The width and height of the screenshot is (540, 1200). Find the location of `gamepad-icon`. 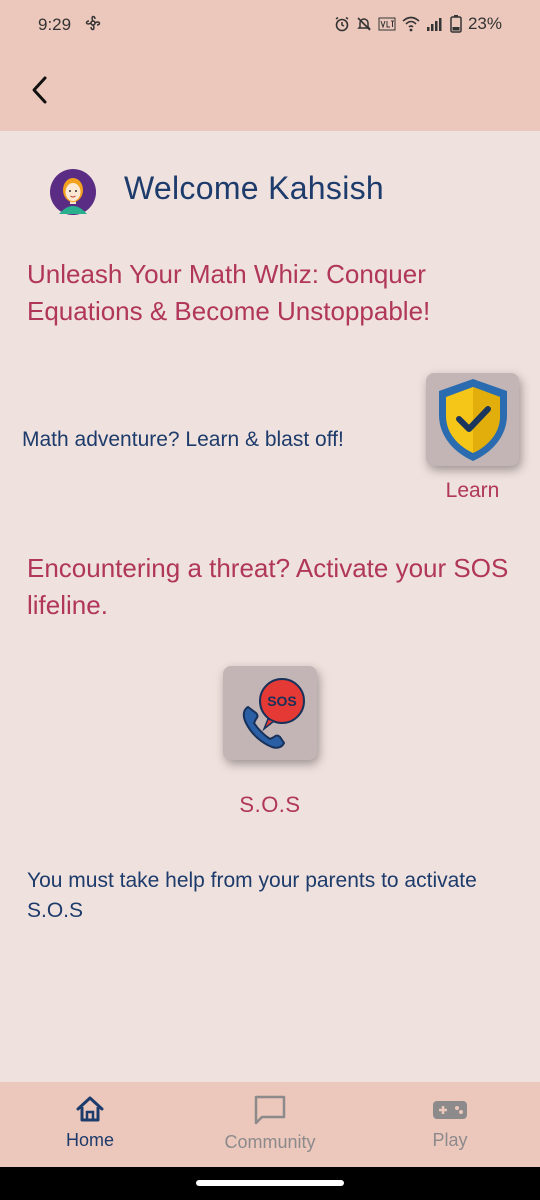

gamepad-icon is located at coordinates (450, 1110).